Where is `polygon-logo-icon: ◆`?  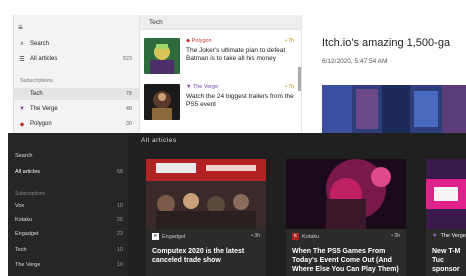 polygon-logo-icon: ◆ is located at coordinates (22, 124).